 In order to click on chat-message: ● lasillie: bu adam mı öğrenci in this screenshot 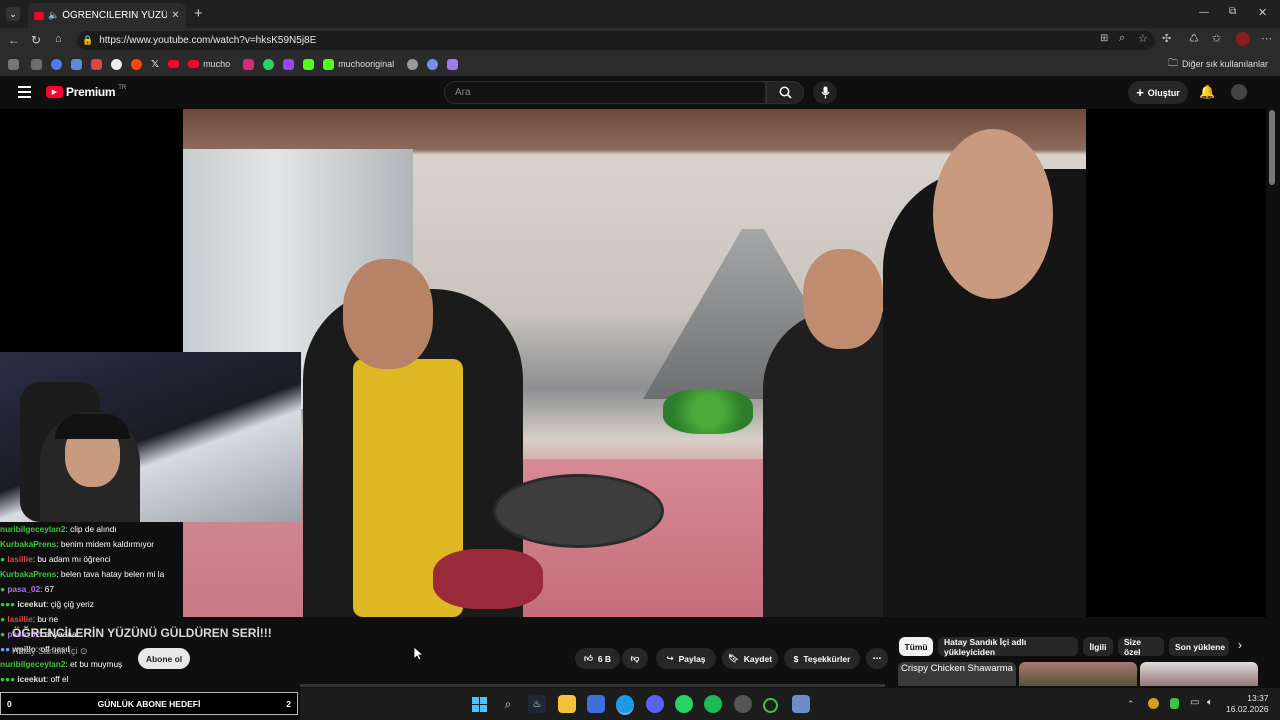, I will do `click(55, 559)`.